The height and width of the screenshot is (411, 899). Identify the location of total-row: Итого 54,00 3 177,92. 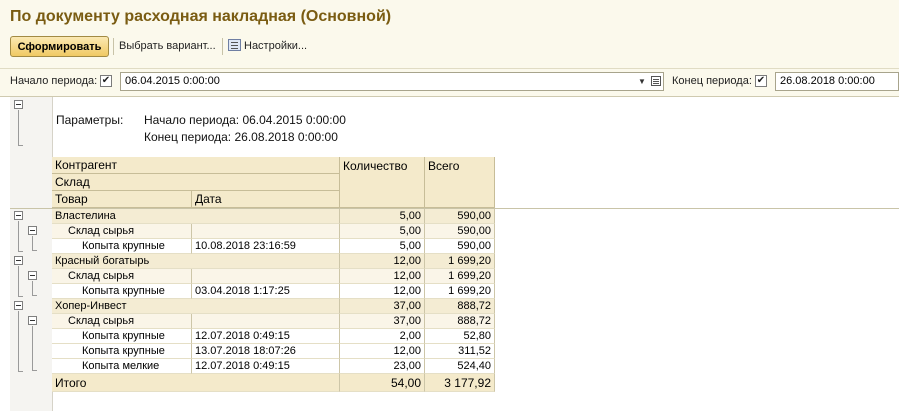
(273, 383).